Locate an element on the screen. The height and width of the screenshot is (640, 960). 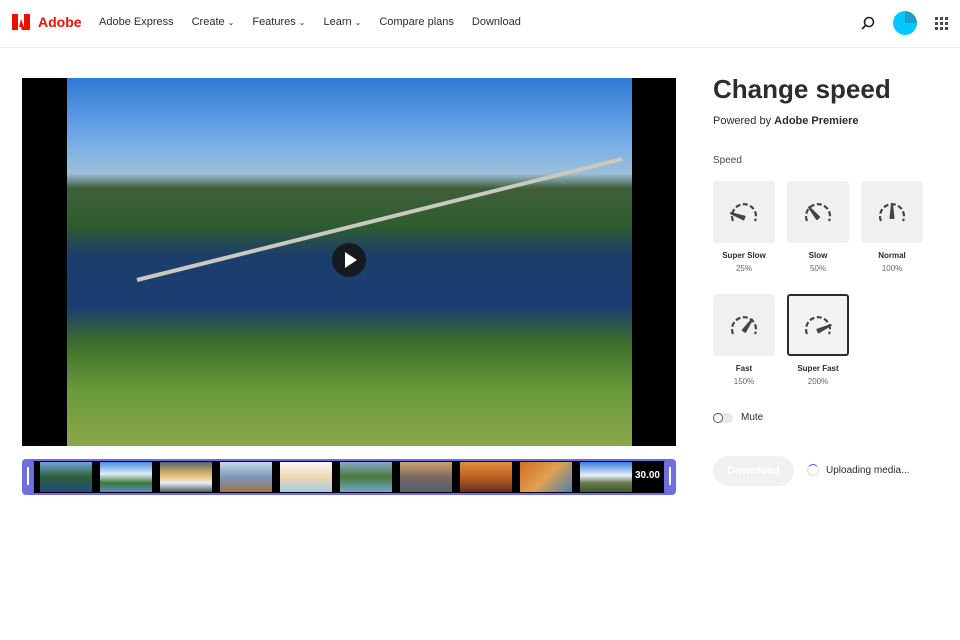
speed-option-super-fast is located at coordinates (818, 325).